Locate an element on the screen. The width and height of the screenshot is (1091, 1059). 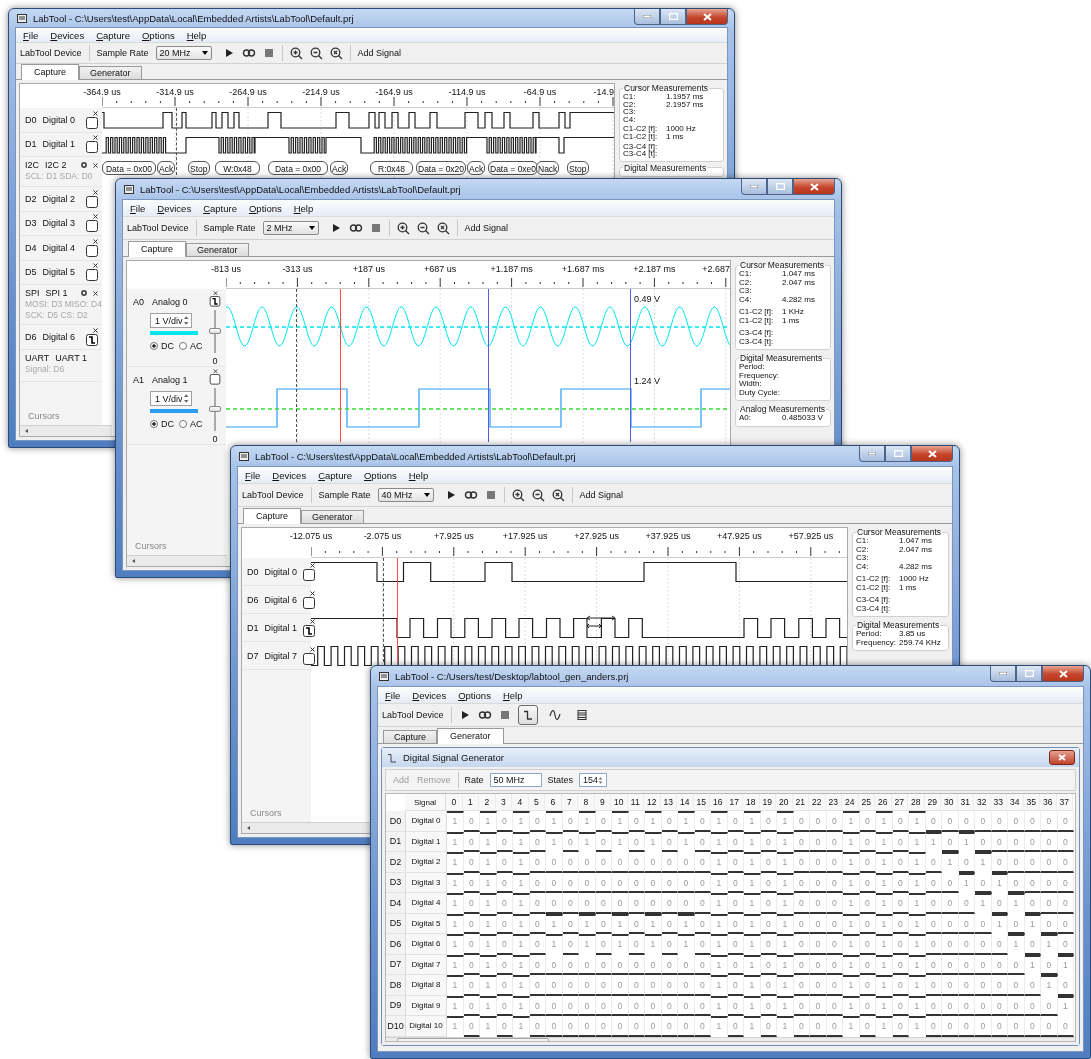
menu-item: File is located at coordinates (138, 208).